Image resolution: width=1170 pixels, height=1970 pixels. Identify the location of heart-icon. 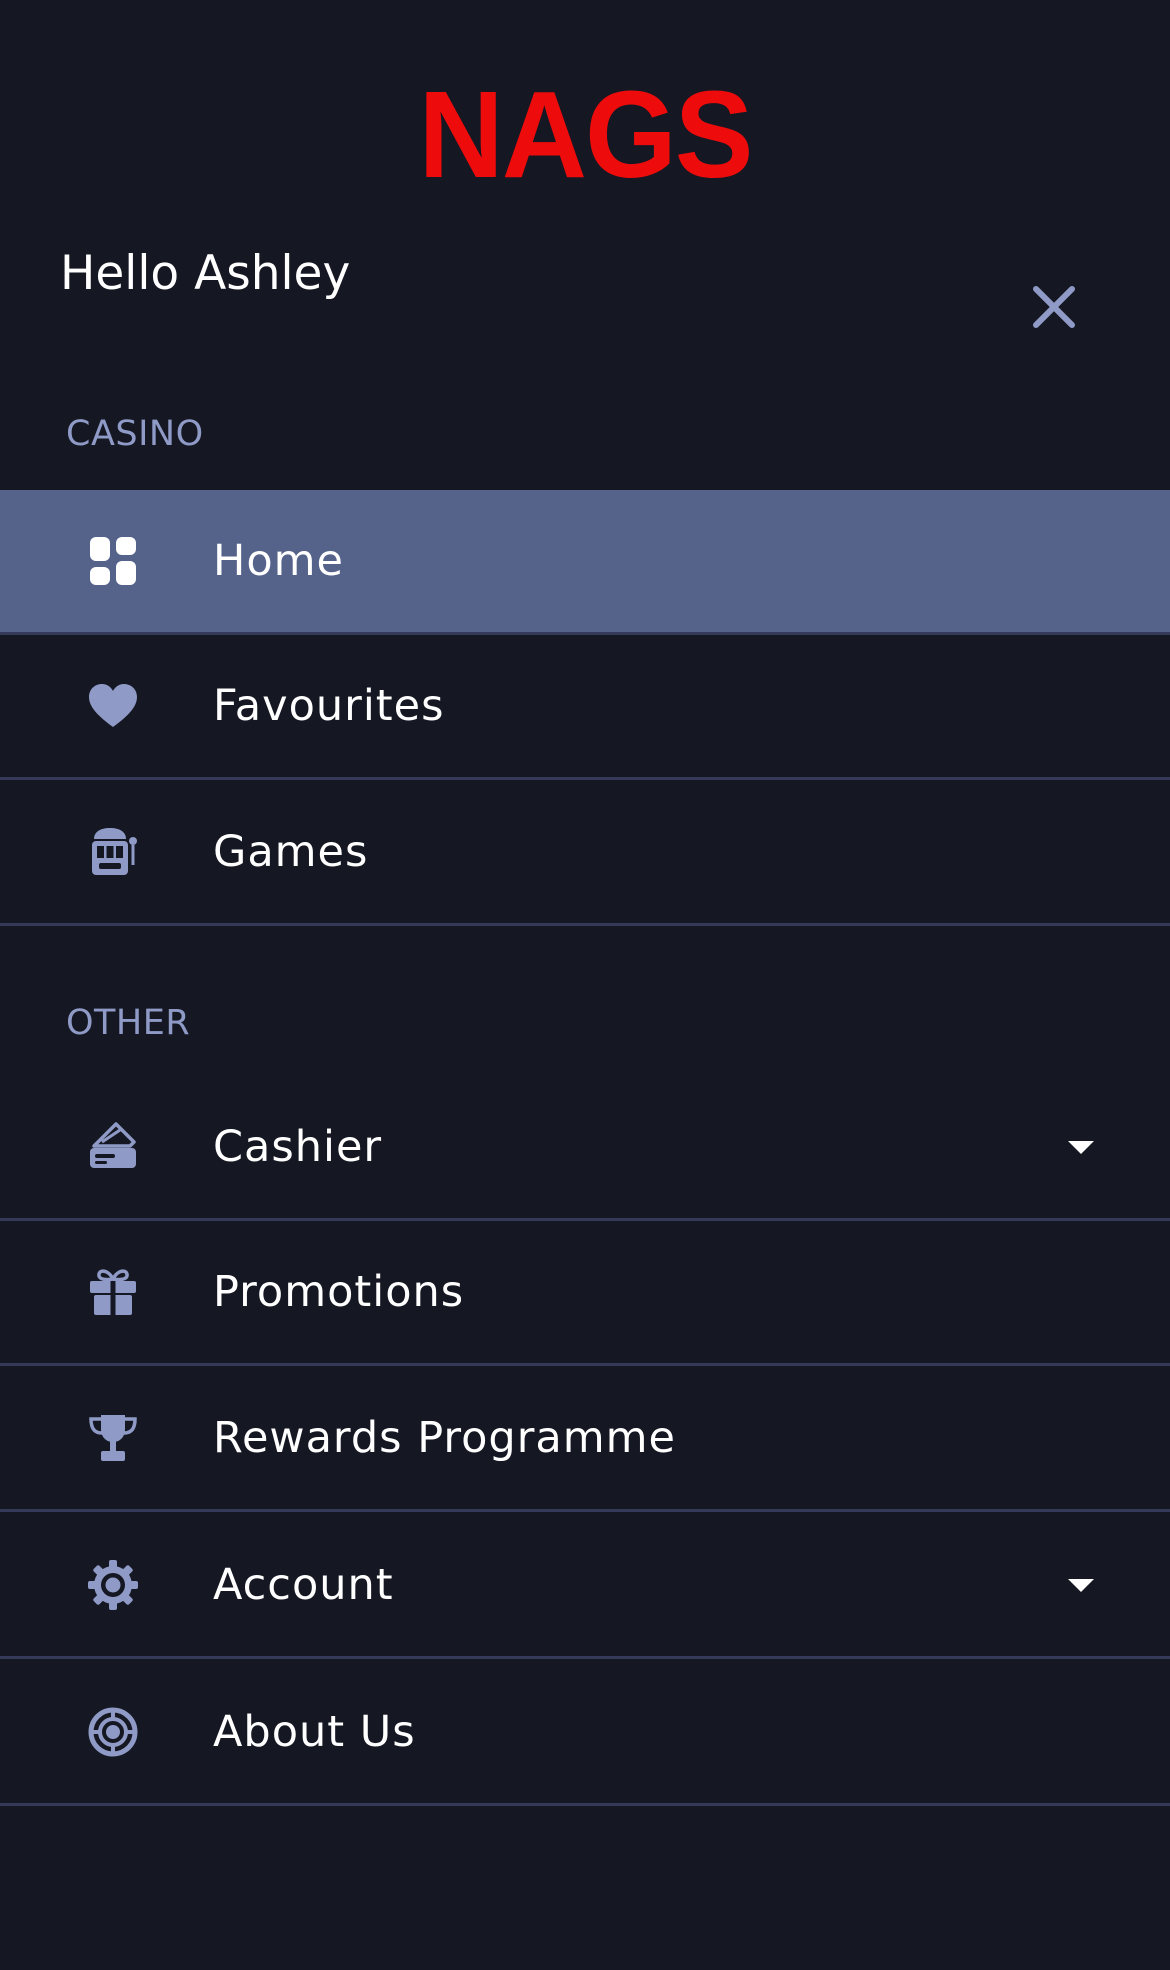
(113, 706).